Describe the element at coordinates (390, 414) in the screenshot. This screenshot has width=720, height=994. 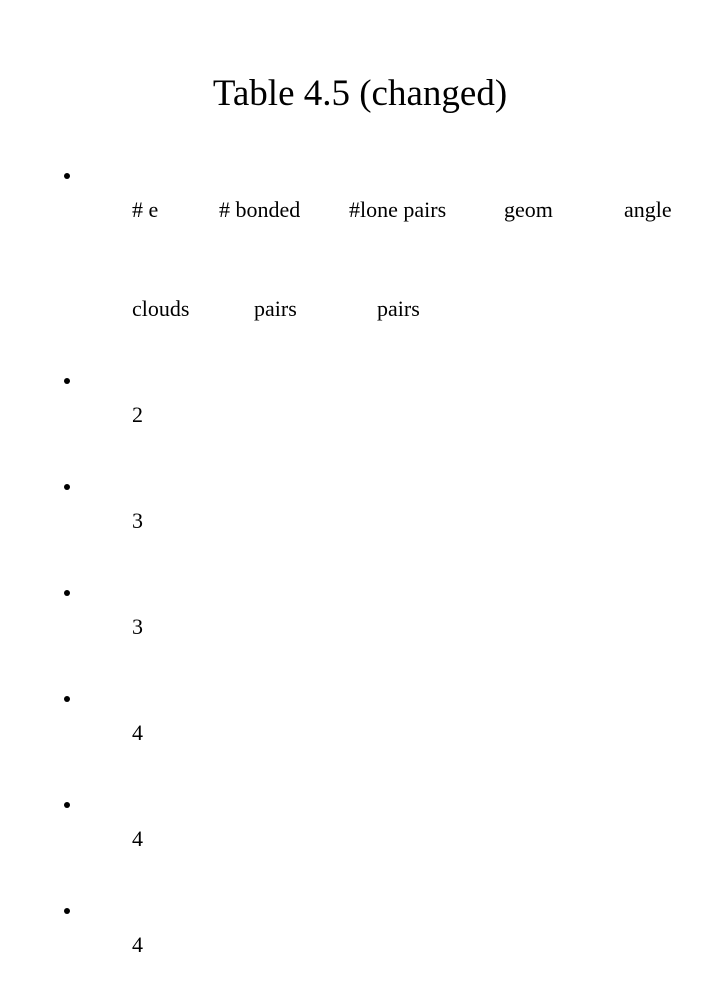
I see `row-content: 2` at that location.